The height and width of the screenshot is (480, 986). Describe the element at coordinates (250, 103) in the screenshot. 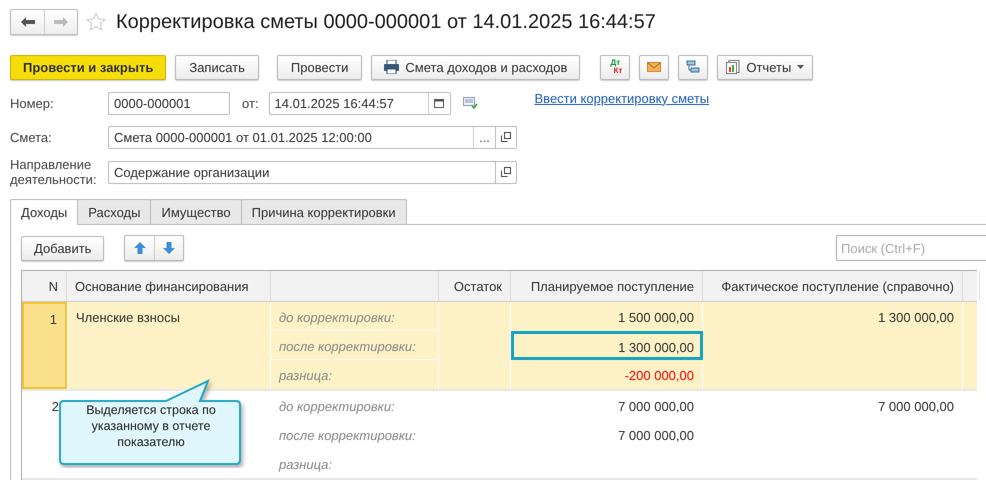

I see `date-label: от:` at that location.